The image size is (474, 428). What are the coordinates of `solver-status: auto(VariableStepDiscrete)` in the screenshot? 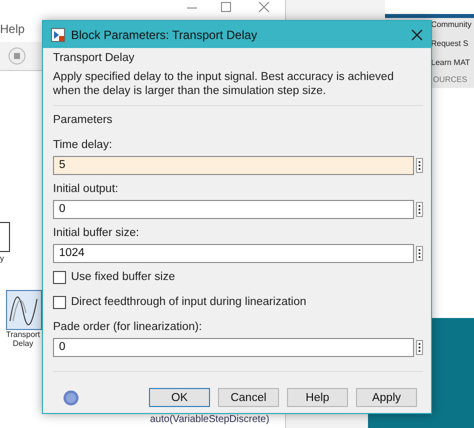 It's located at (210, 419).